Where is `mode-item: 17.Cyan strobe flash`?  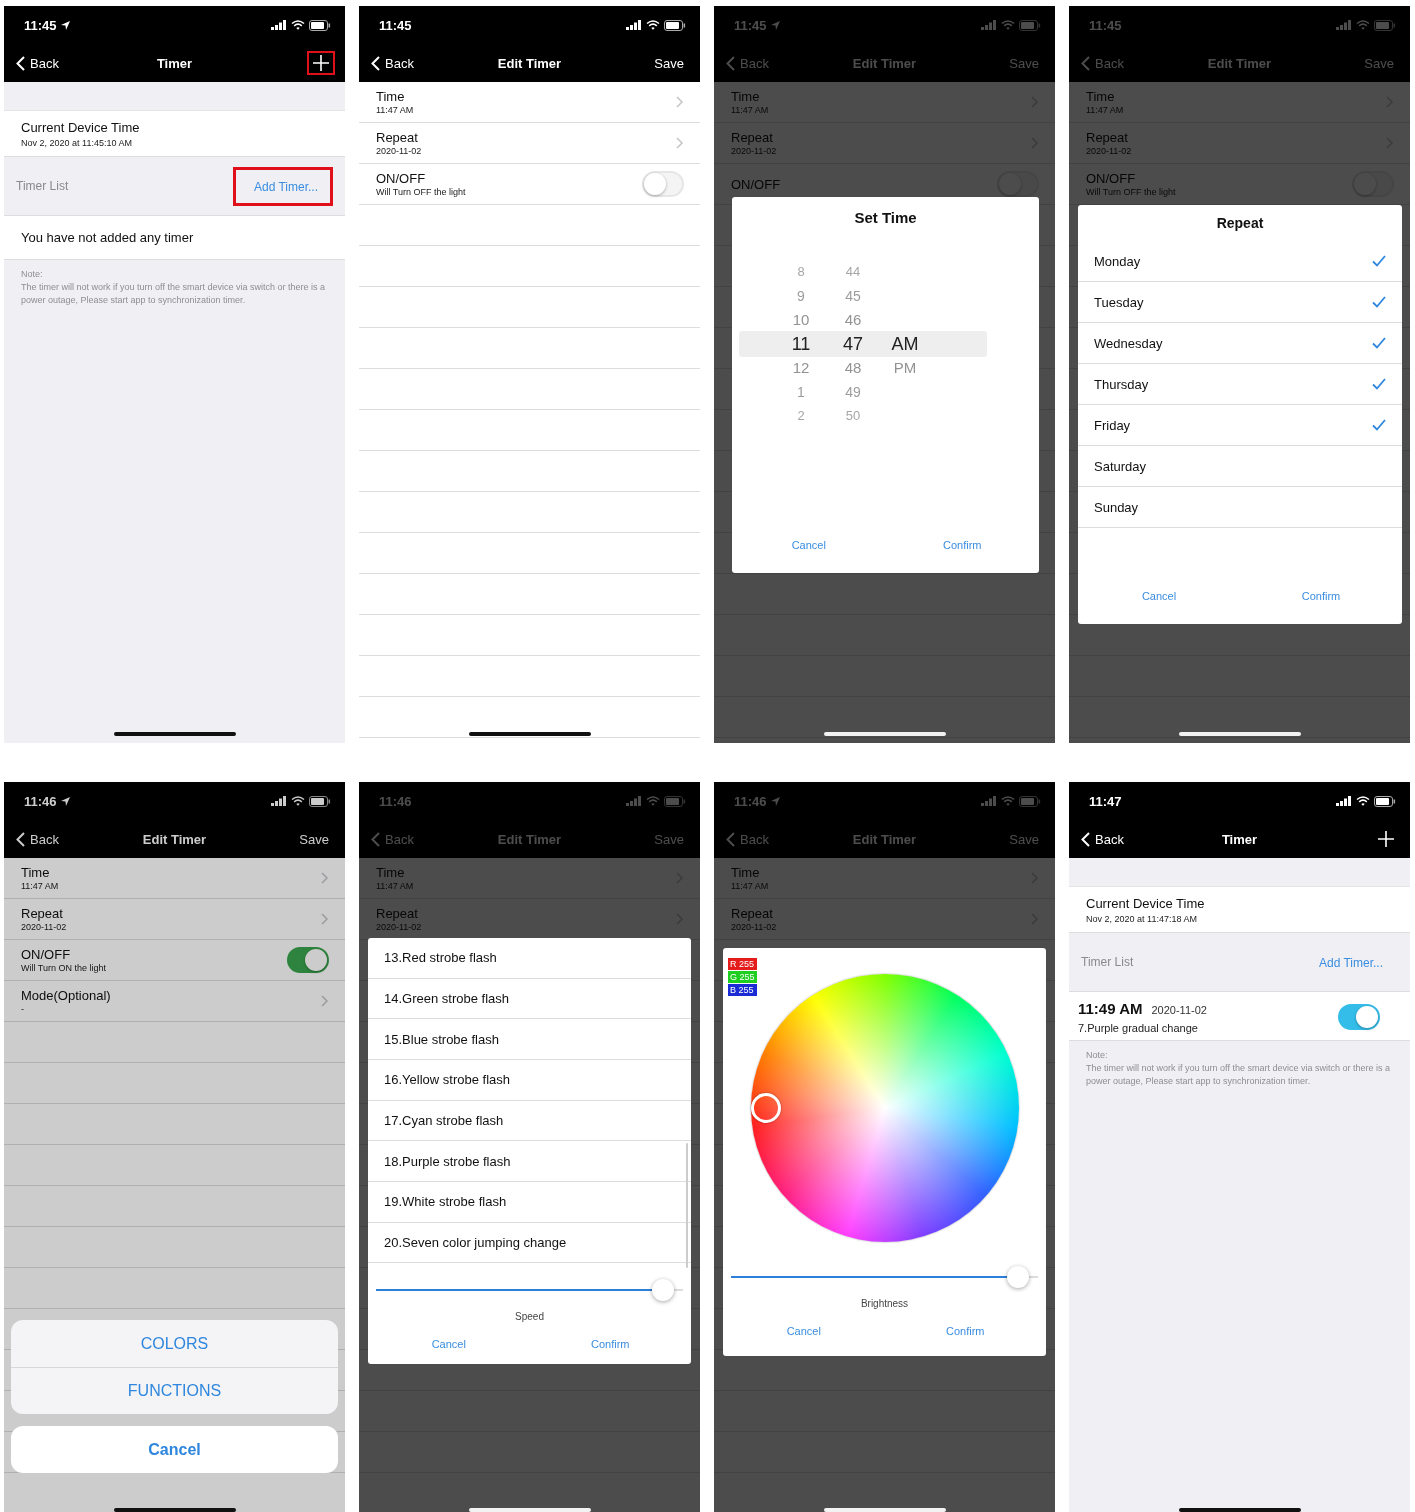 mode-item: 17.Cyan strobe flash is located at coordinates (529, 1121).